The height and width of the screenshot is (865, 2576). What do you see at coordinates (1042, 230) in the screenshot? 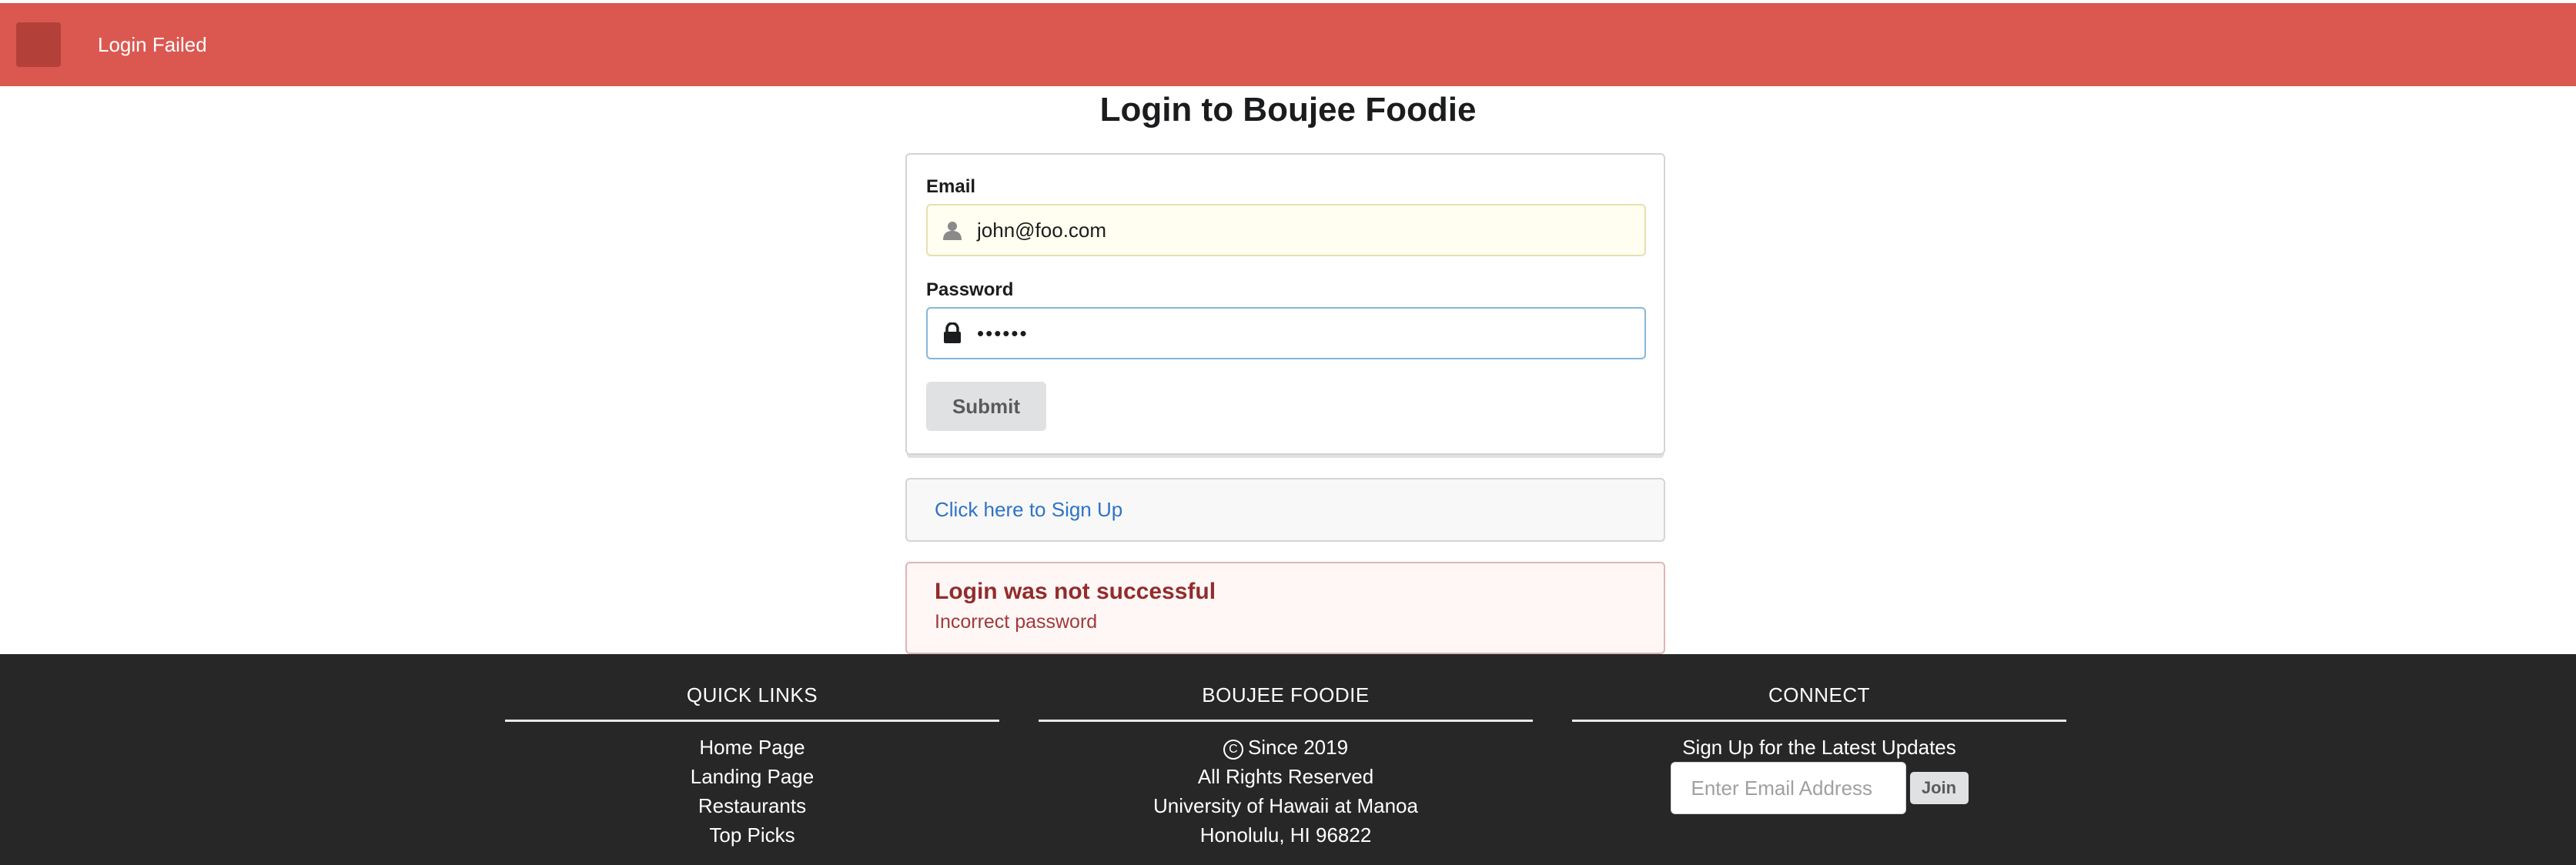
I see `email-value: john@foo.com` at bounding box center [1042, 230].